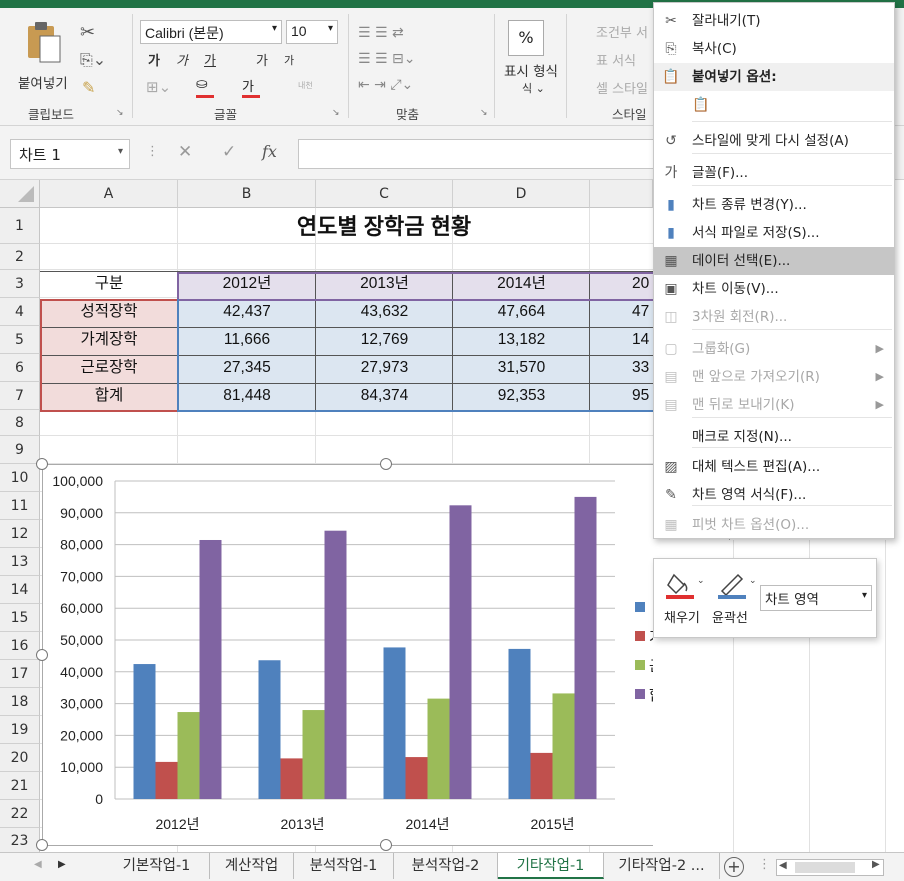  Describe the element at coordinates (622, 87) in the screenshot. I see `cell-styles-button: 셀 스타일` at that location.